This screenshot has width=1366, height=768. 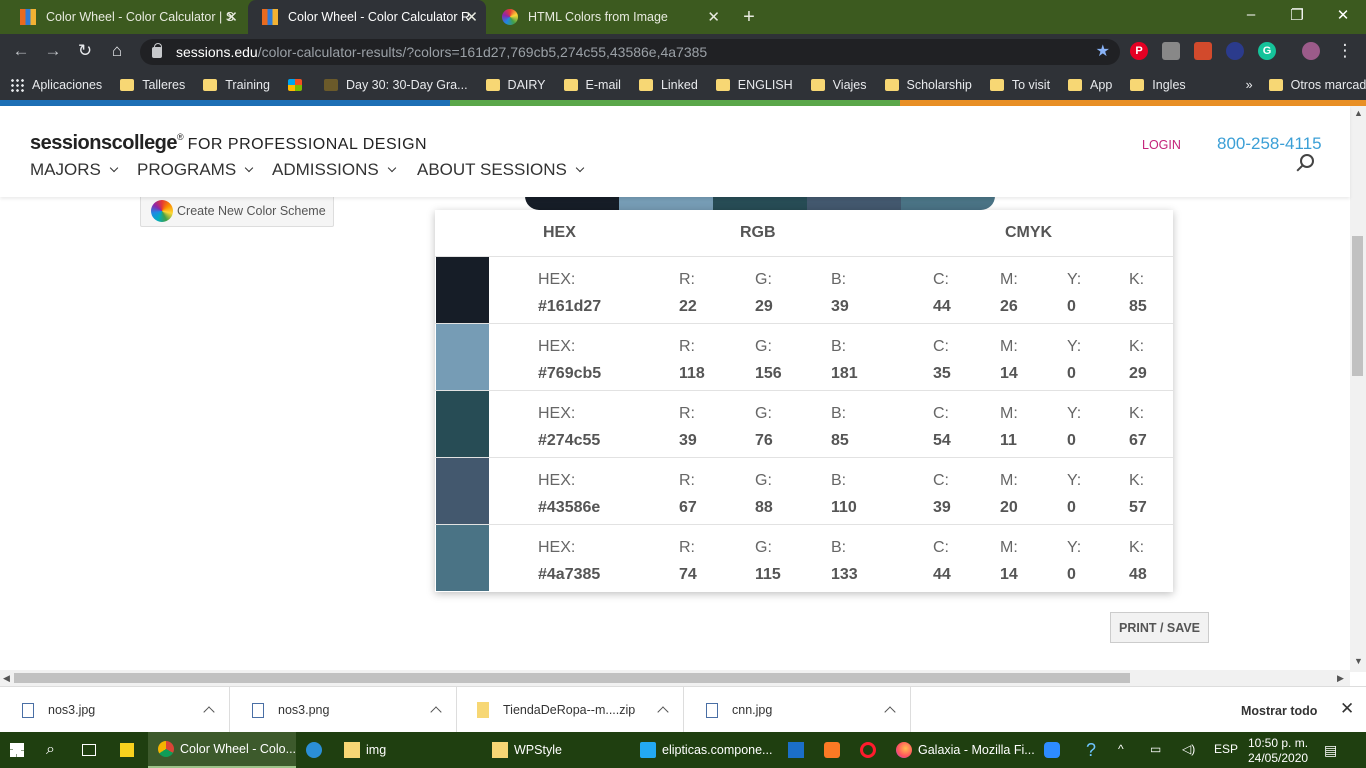 What do you see at coordinates (835, 750) in the screenshot?
I see `xampp-icon` at bounding box center [835, 750].